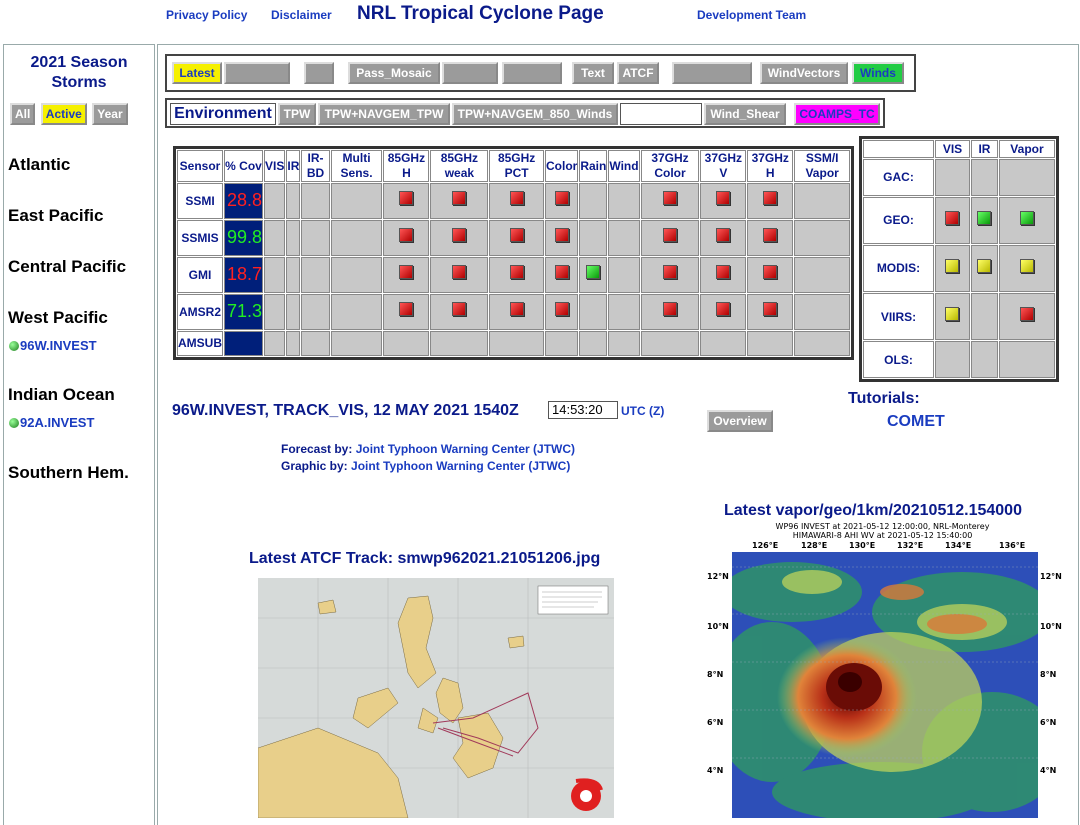 The height and width of the screenshot is (825, 1080). I want to click on sensor-name: GMI, so click(200, 274).